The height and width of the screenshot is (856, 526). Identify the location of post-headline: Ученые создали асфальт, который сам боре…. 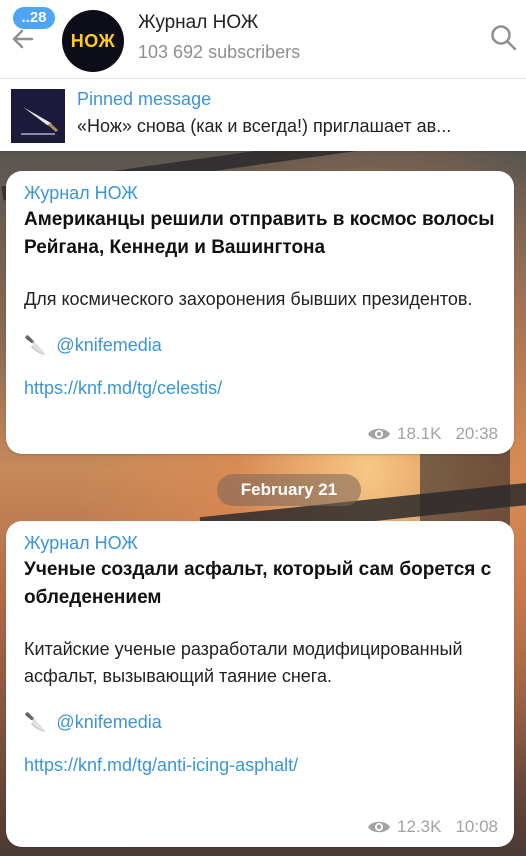
(258, 583).